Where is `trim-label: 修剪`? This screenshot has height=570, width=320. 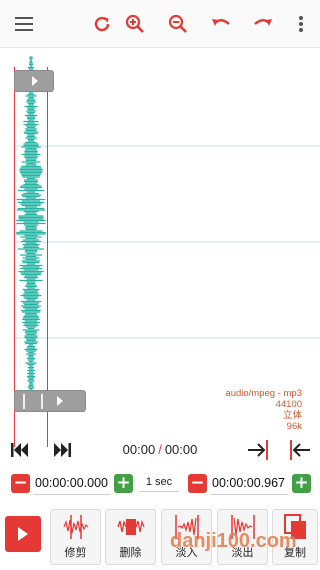
trim-label: 修剪 is located at coordinates (75, 552).